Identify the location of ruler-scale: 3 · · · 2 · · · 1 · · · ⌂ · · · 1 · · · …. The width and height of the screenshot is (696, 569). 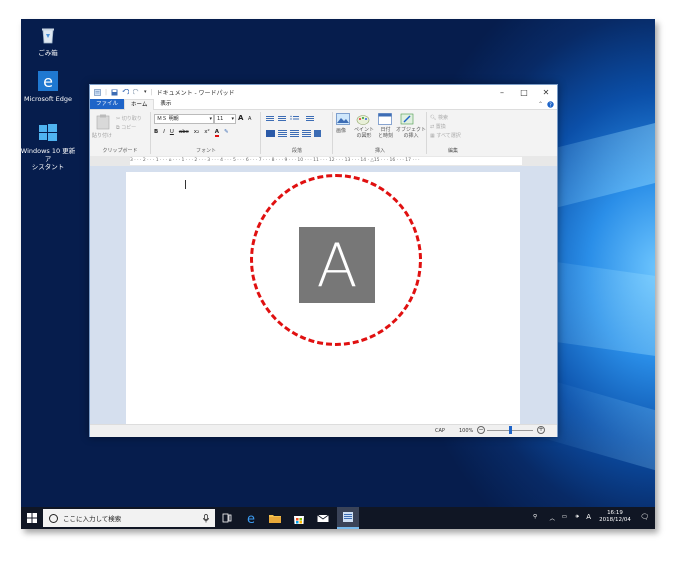
(326, 161).